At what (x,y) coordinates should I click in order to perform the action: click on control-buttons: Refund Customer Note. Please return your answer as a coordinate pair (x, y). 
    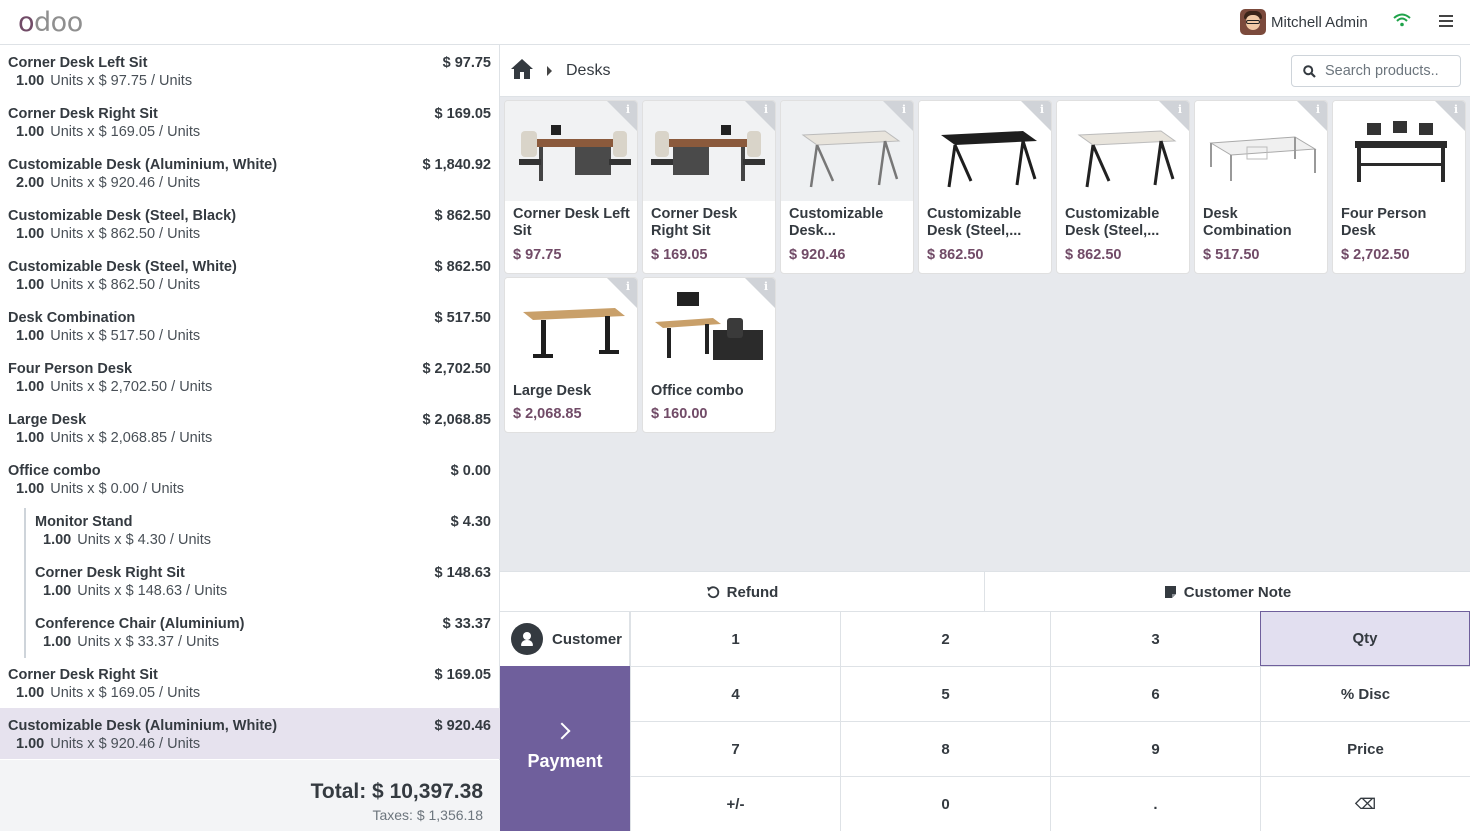
    Looking at the image, I should click on (985, 591).